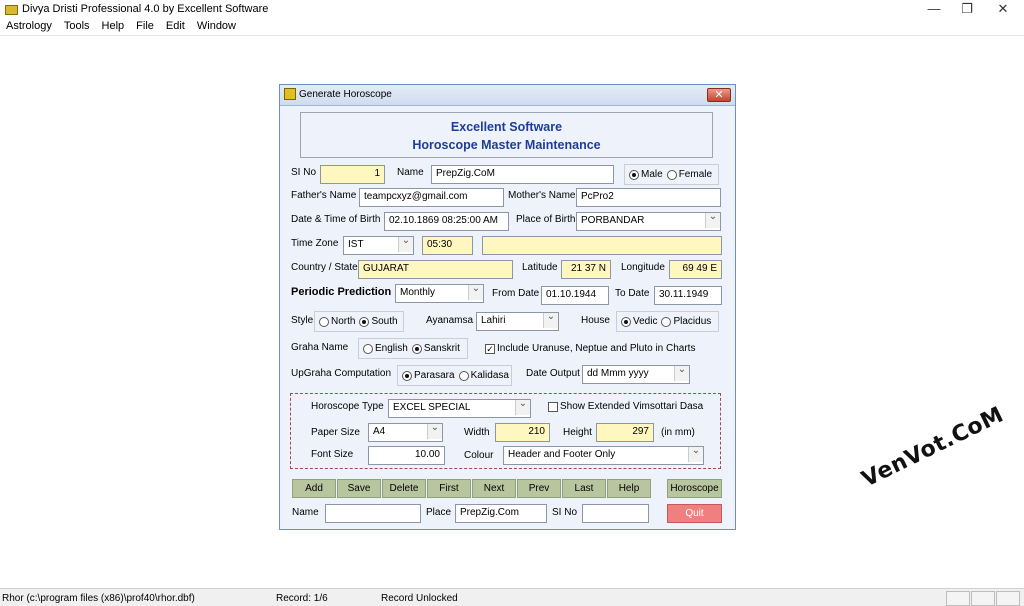 The height and width of the screenshot is (606, 1024). I want to click on menu-help: Help, so click(113, 27).